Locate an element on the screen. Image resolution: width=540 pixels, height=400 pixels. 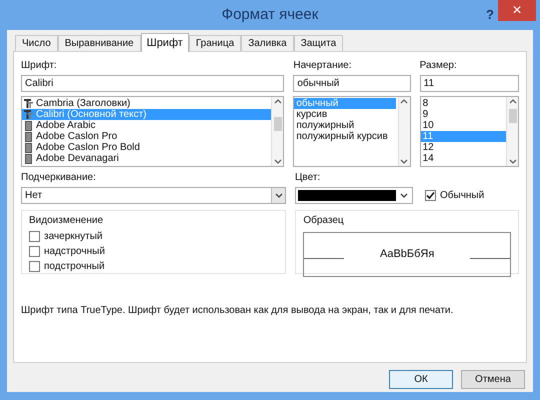
tab: Шрифт is located at coordinates (164, 42).